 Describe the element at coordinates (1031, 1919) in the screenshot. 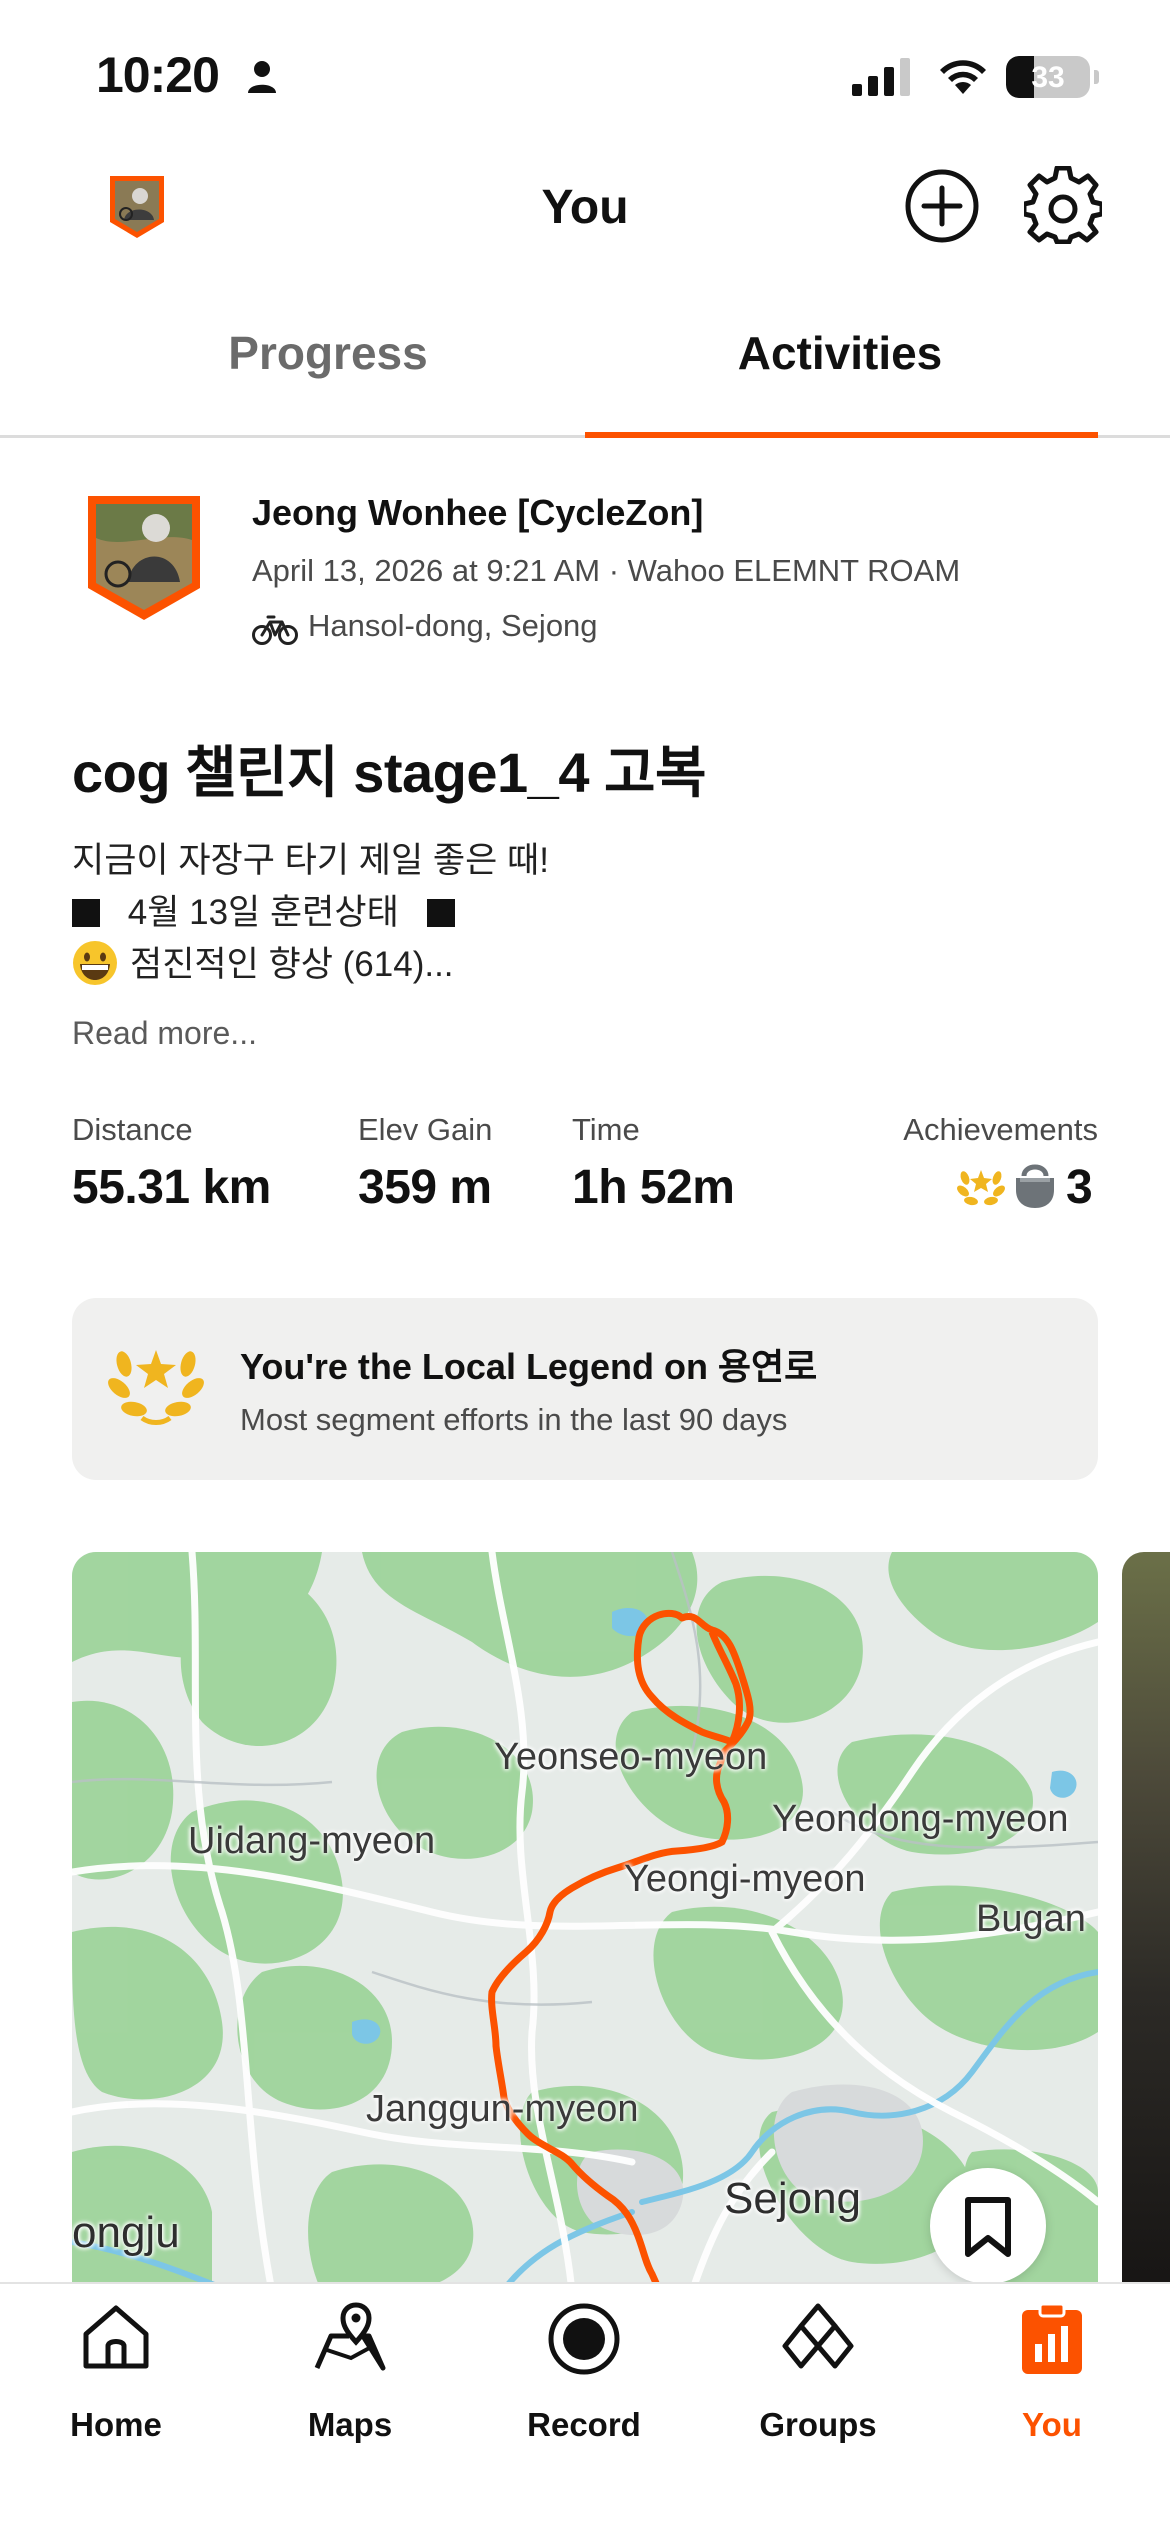

I see `map-label: Bugan` at that location.